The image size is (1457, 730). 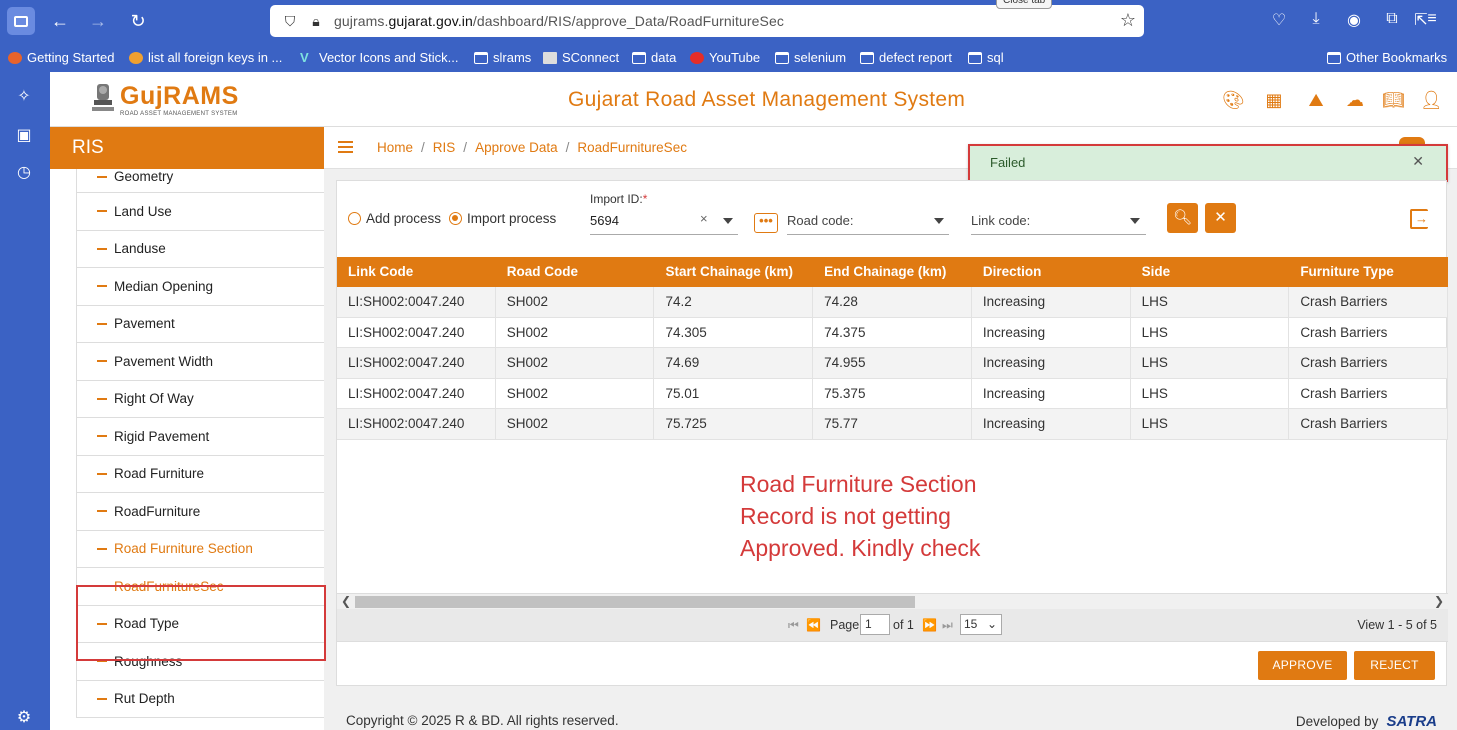 I want to click on scrollbar-thumb, so click(x=635, y=602).